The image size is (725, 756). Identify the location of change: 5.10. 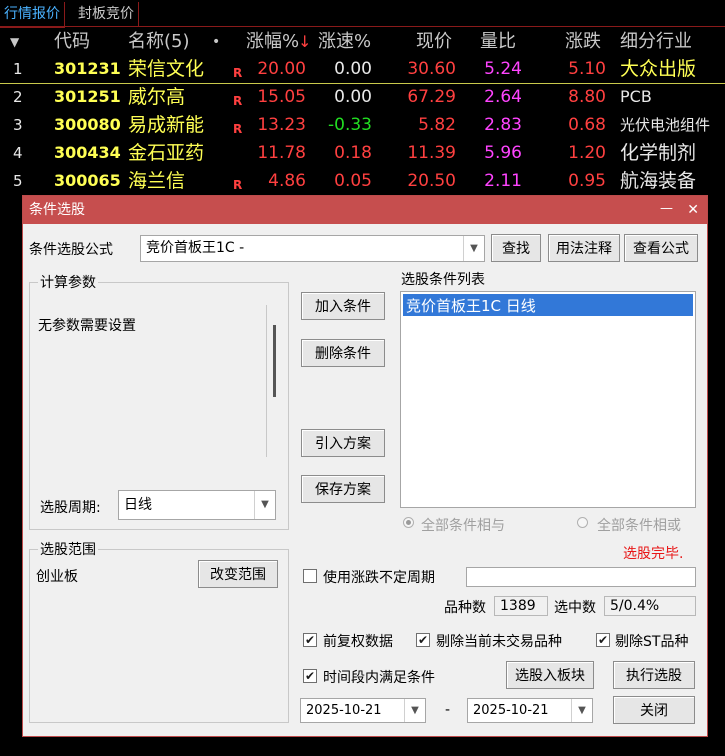
(587, 69).